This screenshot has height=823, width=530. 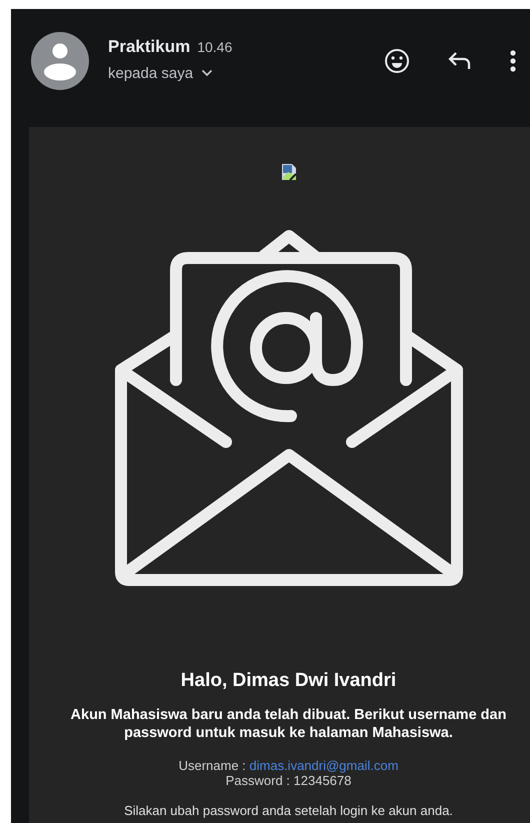 What do you see at coordinates (212, 765) in the screenshot?
I see `credential-label: Username :` at bounding box center [212, 765].